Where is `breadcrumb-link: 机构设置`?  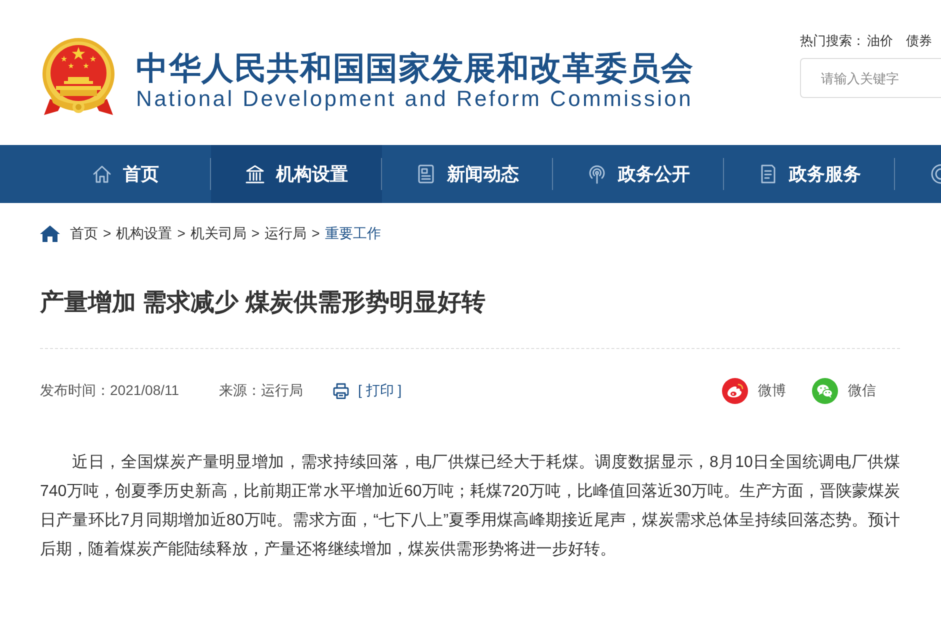
breadcrumb-link: 机构设置 is located at coordinates (144, 233).